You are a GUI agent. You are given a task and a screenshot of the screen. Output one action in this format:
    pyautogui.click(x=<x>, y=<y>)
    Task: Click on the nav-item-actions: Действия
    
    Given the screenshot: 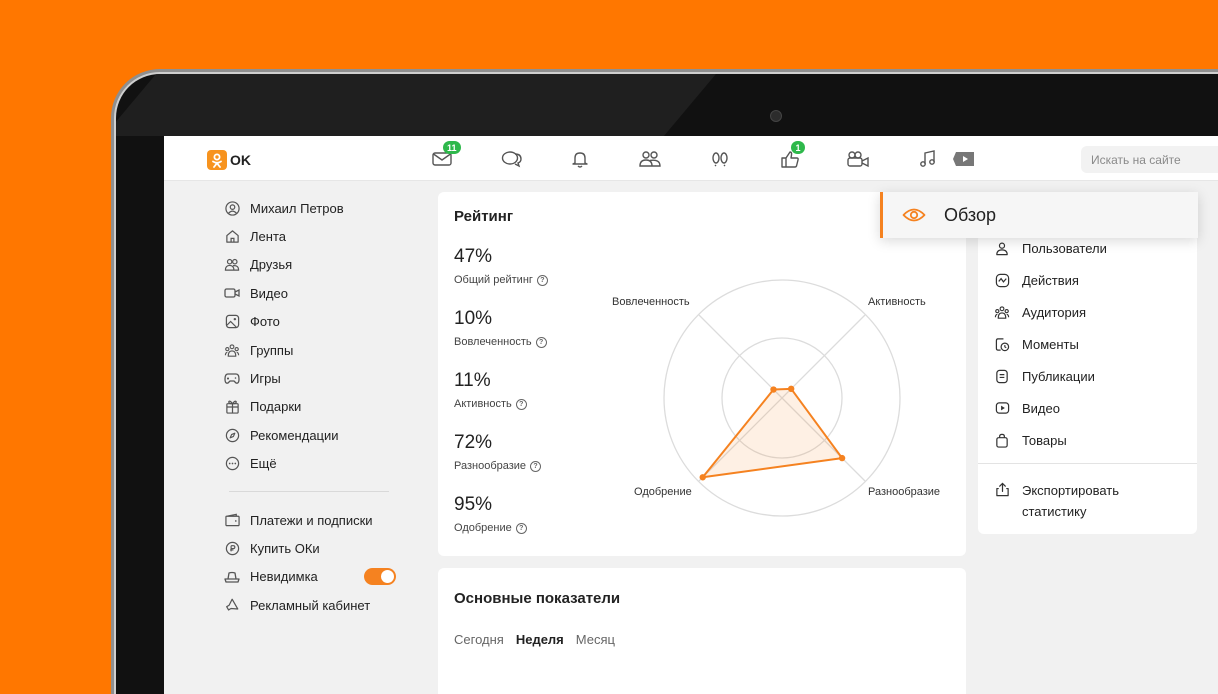 What is the action you would take?
    pyautogui.click(x=1036, y=280)
    